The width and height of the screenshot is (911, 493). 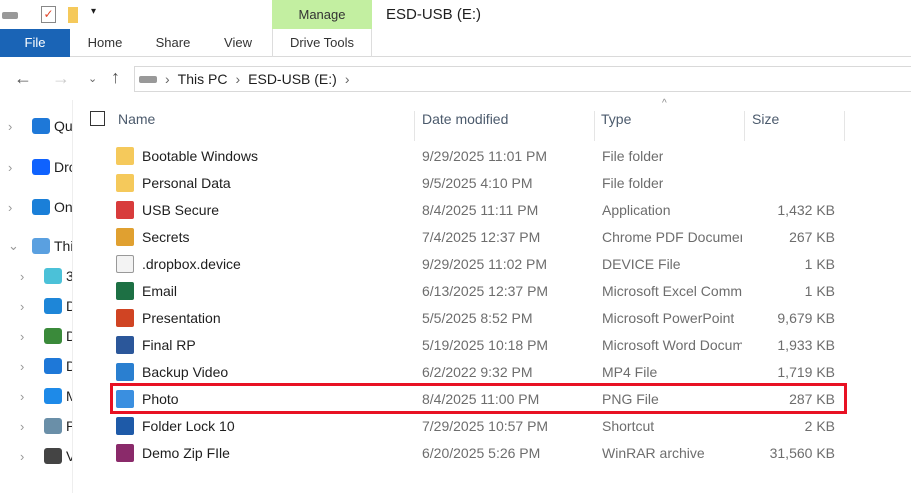 I want to click on sidebar-item: › Desktop, so click(x=46, y=306).